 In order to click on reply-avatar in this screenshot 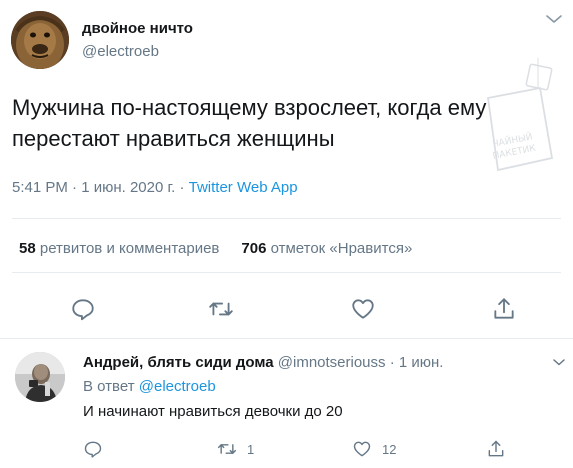, I will do `click(40, 377)`.